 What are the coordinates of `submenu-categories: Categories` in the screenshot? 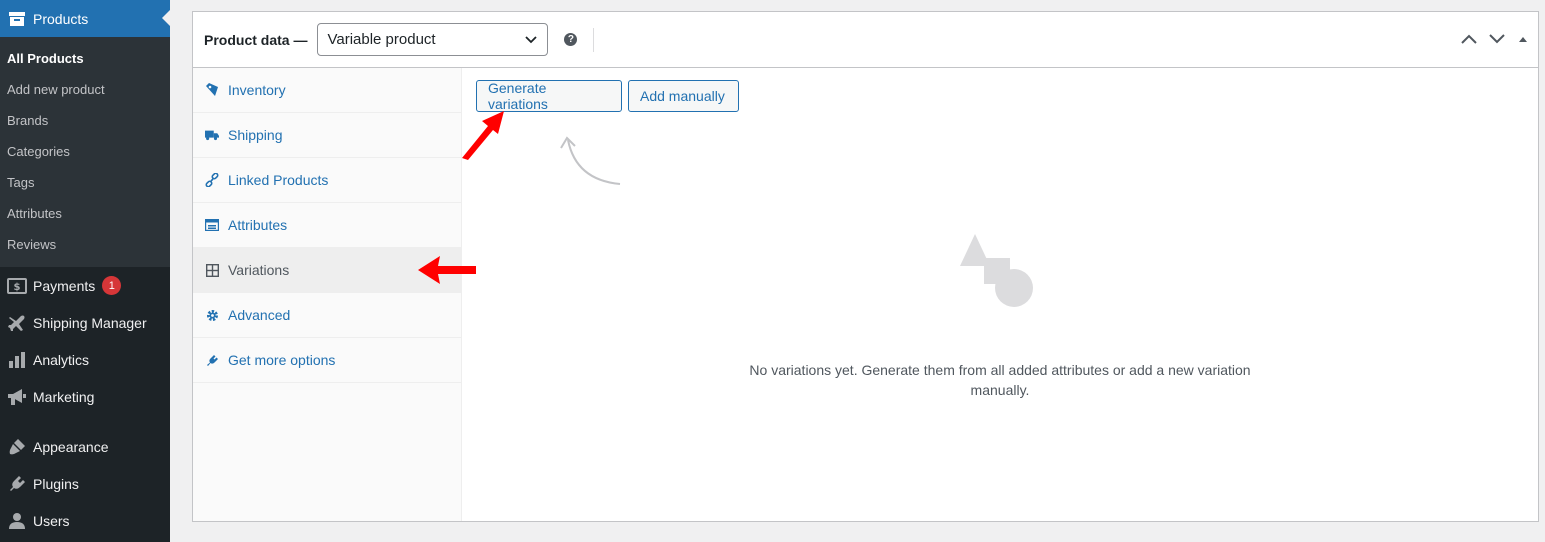 It's located at (85, 151).